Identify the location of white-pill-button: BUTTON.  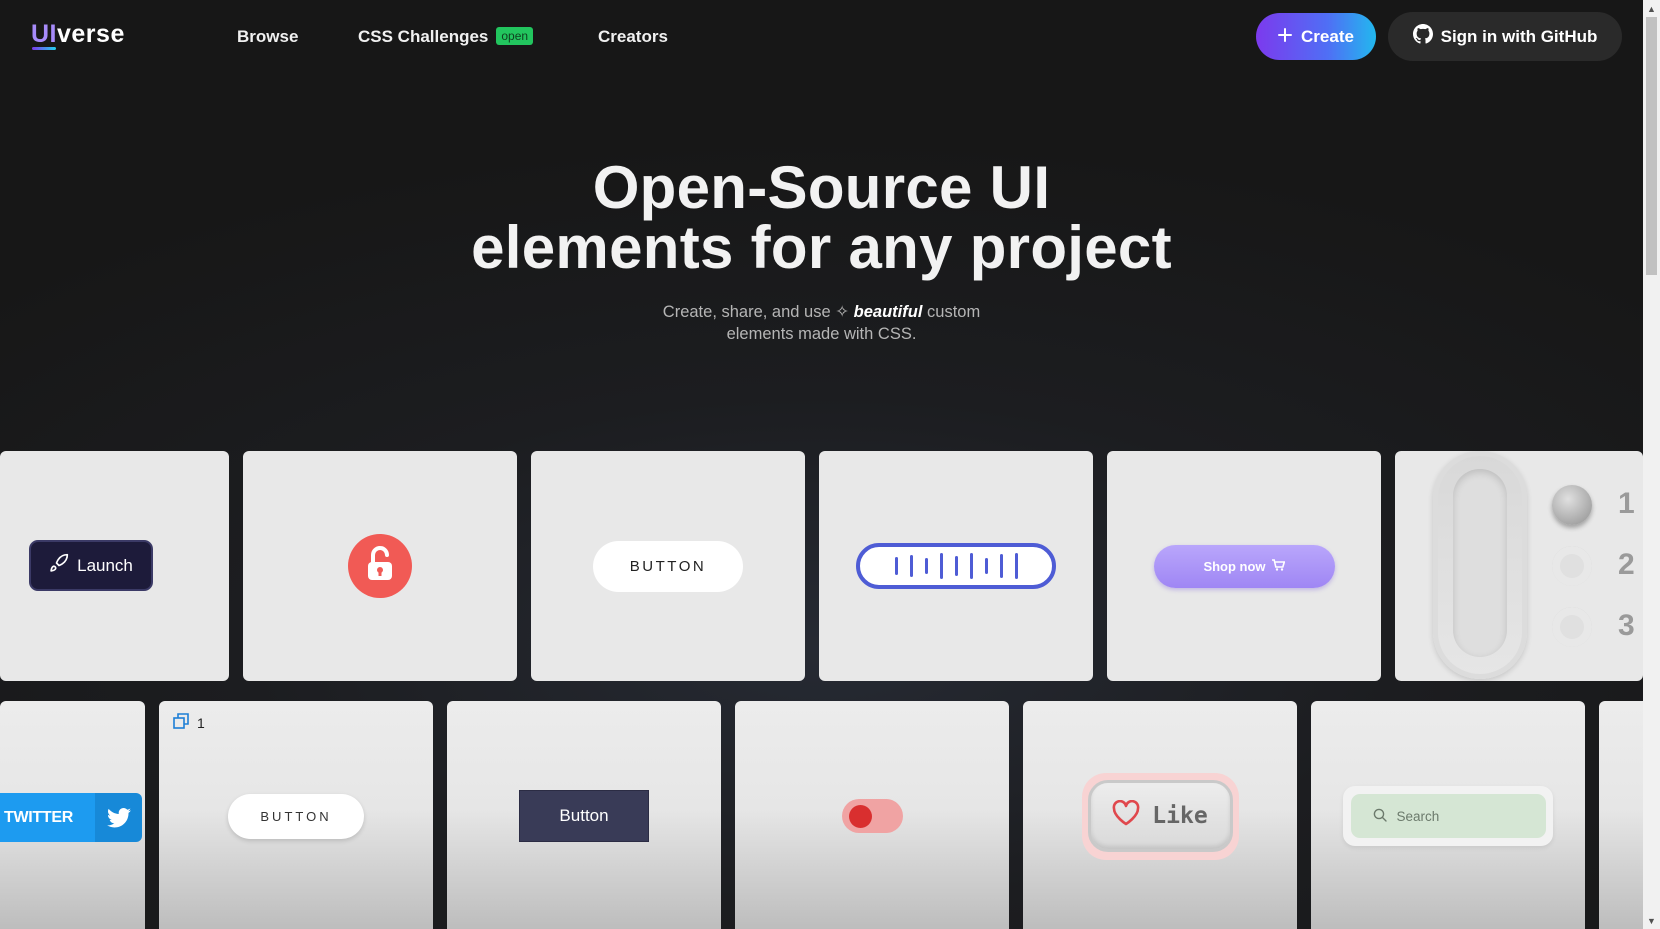
(668, 566).